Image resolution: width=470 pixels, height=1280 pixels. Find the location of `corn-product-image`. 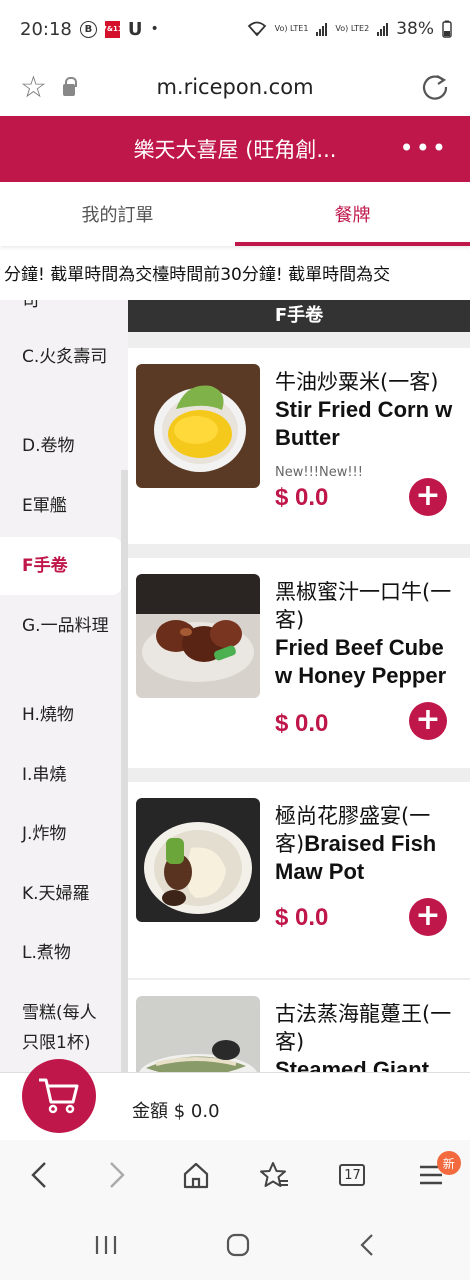

corn-product-image is located at coordinates (198, 426).